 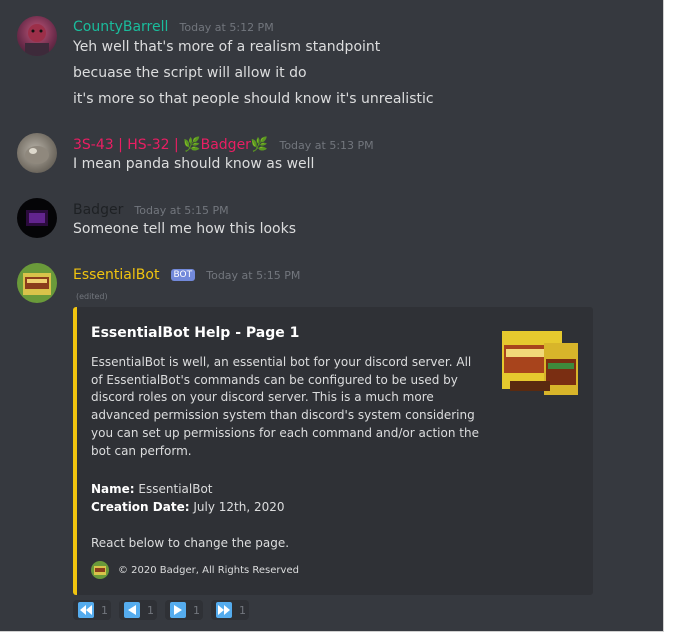 I want to click on reaction-next: 1, so click(x=184, y=610).